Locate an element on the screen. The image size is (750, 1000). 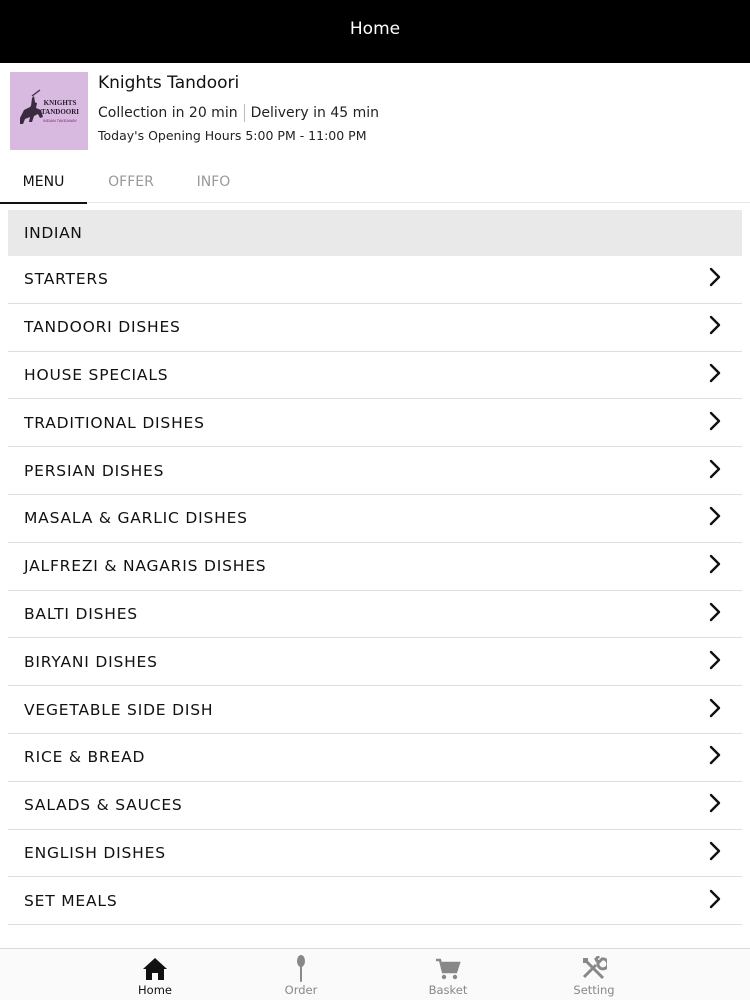
knight-logo-icon: KNIGHTS TANDOORI INDIAN TAKEAWAY is located at coordinates (49, 111).